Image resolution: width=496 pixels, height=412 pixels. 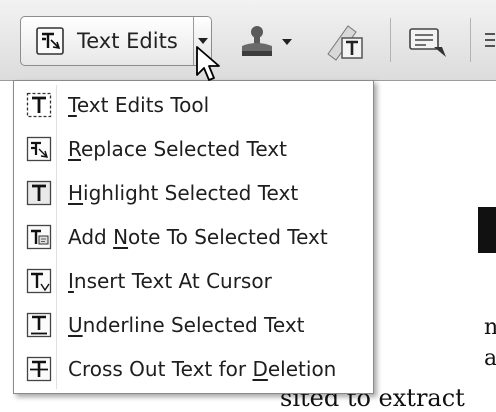 I want to click on stamp-tool-button, so click(x=265, y=42).